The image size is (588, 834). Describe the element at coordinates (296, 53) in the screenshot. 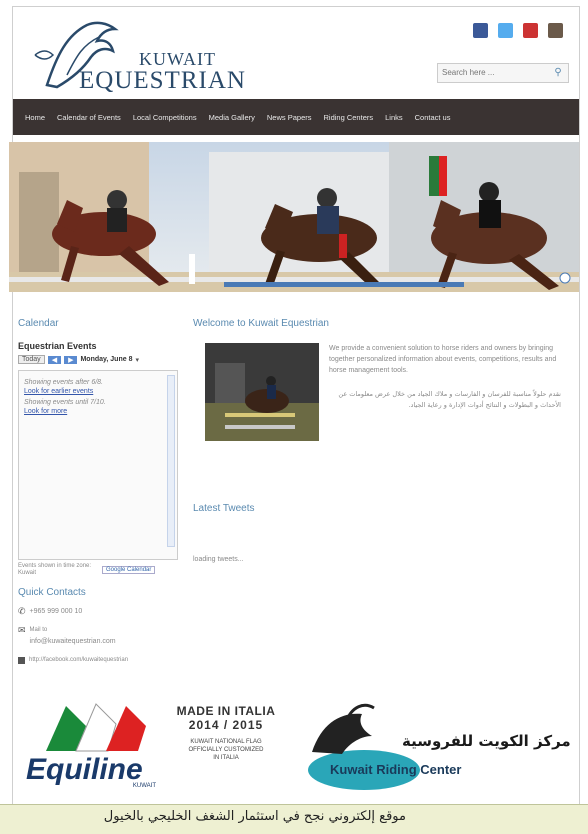

I see `site-header: KUWAIT EQUESTRIAN ⚲` at that location.